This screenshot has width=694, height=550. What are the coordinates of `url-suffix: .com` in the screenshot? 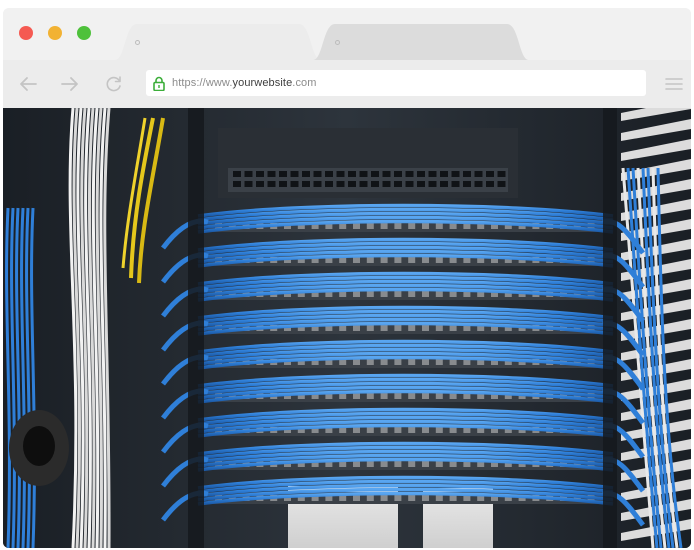 It's located at (304, 83).